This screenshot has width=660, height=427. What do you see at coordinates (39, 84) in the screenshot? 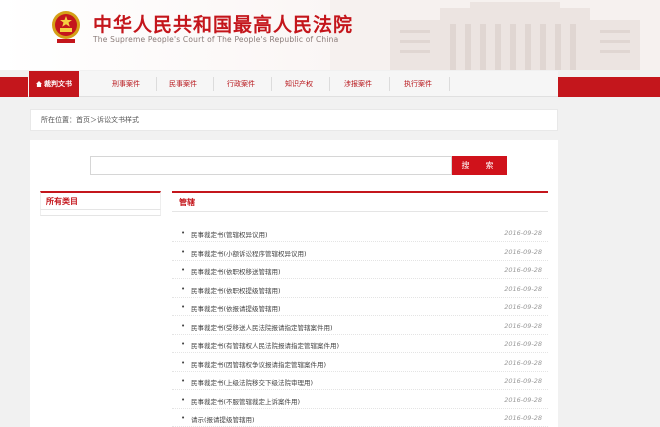
I see `home-icon` at bounding box center [39, 84].